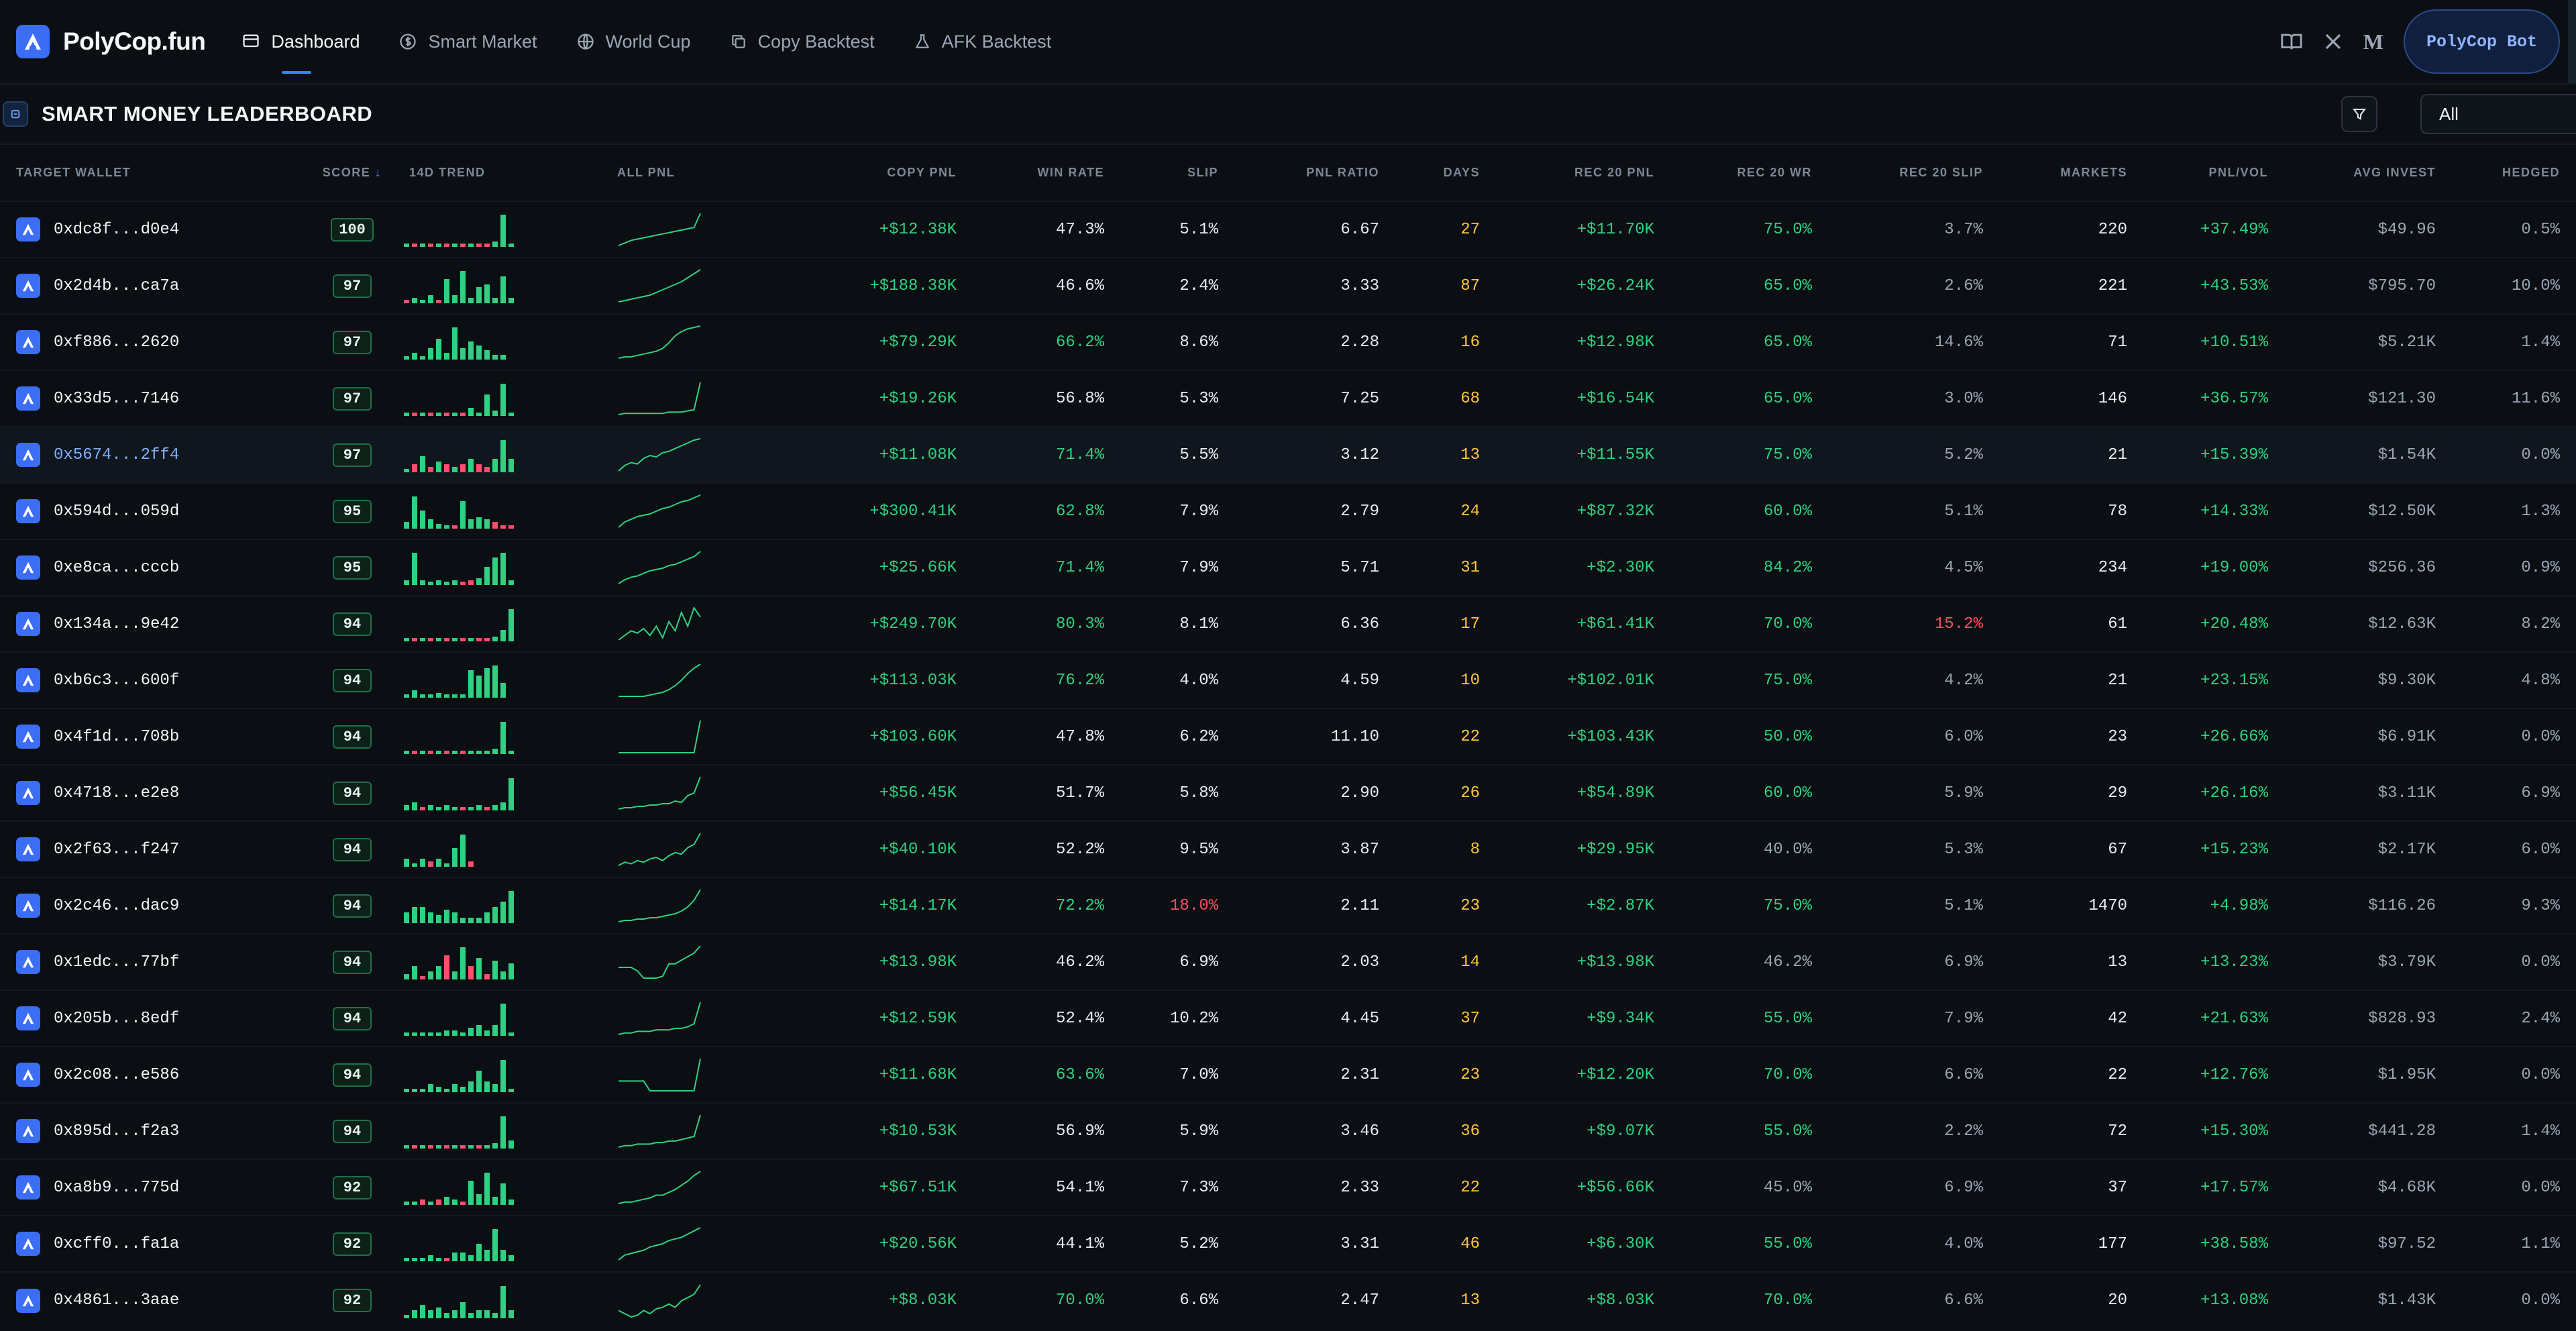 This screenshot has width=2576, height=1331. What do you see at coordinates (1314, 173) in the screenshot?
I see `col-pnl-ratio: PNL RATIO` at bounding box center [1314, 173].